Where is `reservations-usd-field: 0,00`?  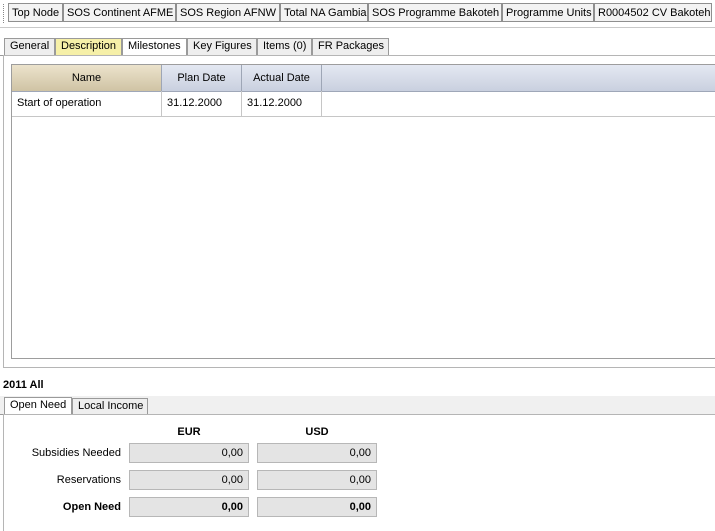 reservations-usd-field: 0,00 is located at coordinates (317, 480).